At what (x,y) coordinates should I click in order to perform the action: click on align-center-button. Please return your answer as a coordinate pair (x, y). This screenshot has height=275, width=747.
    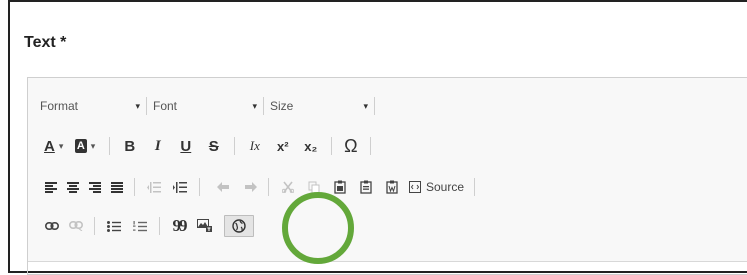
    Looking at the image, I should click on (73, 187).